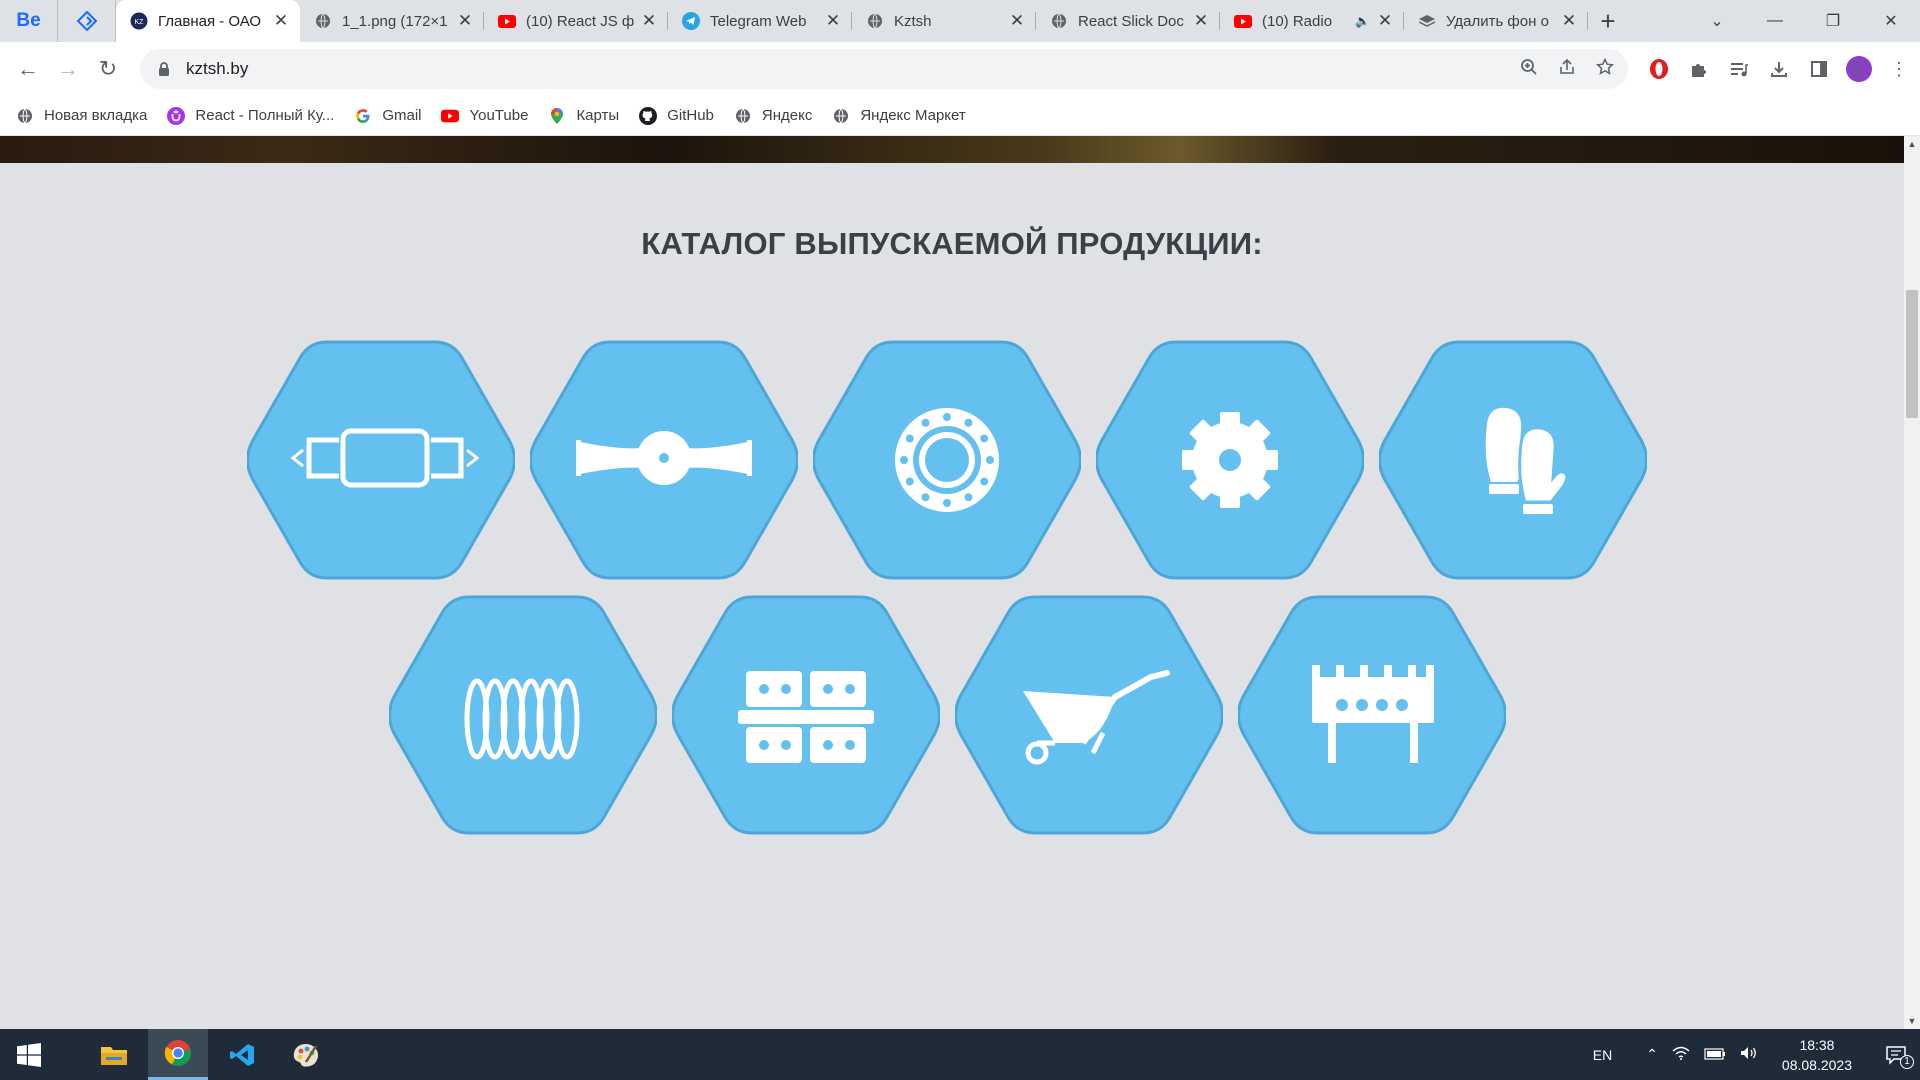 The height and width of the screenshot is (1080, 1920). Describe the element at coordinates (853, 69) in the screenshot. I see `url-text: kztsh.by` at that location.